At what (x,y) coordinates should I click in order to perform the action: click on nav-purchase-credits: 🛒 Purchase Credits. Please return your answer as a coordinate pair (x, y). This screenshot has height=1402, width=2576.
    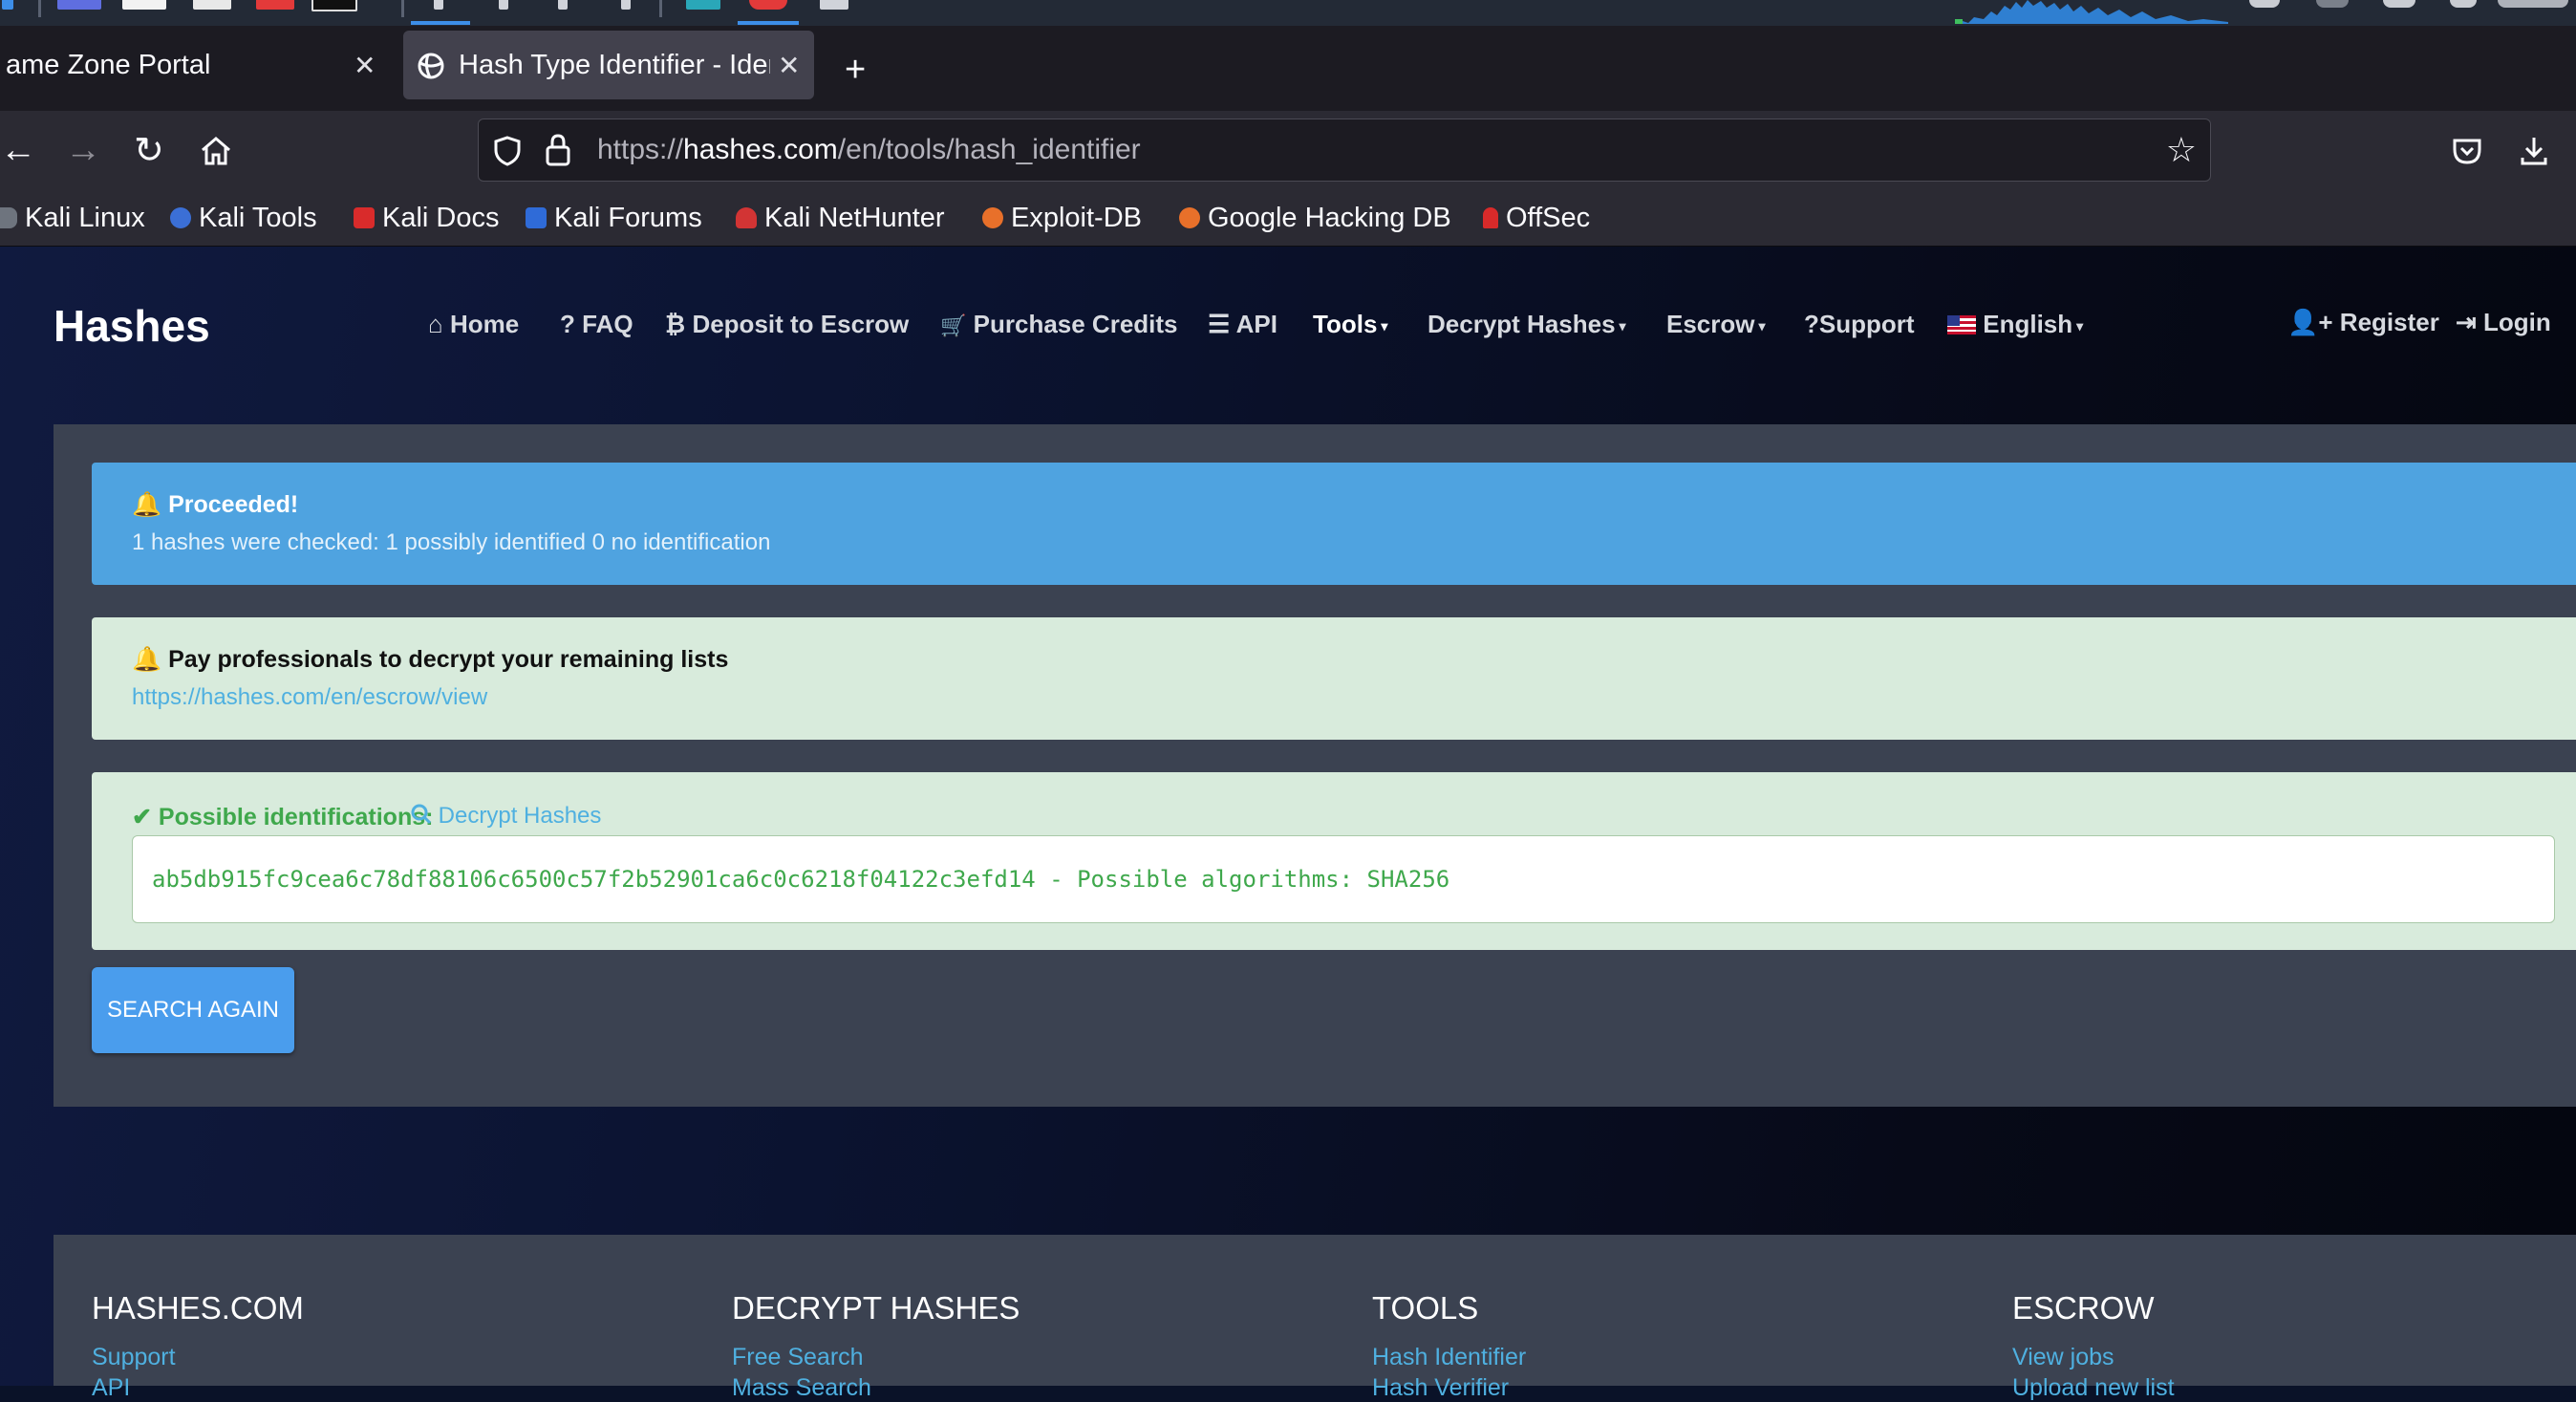
    Looking at the image, I should click on (1059, 324).